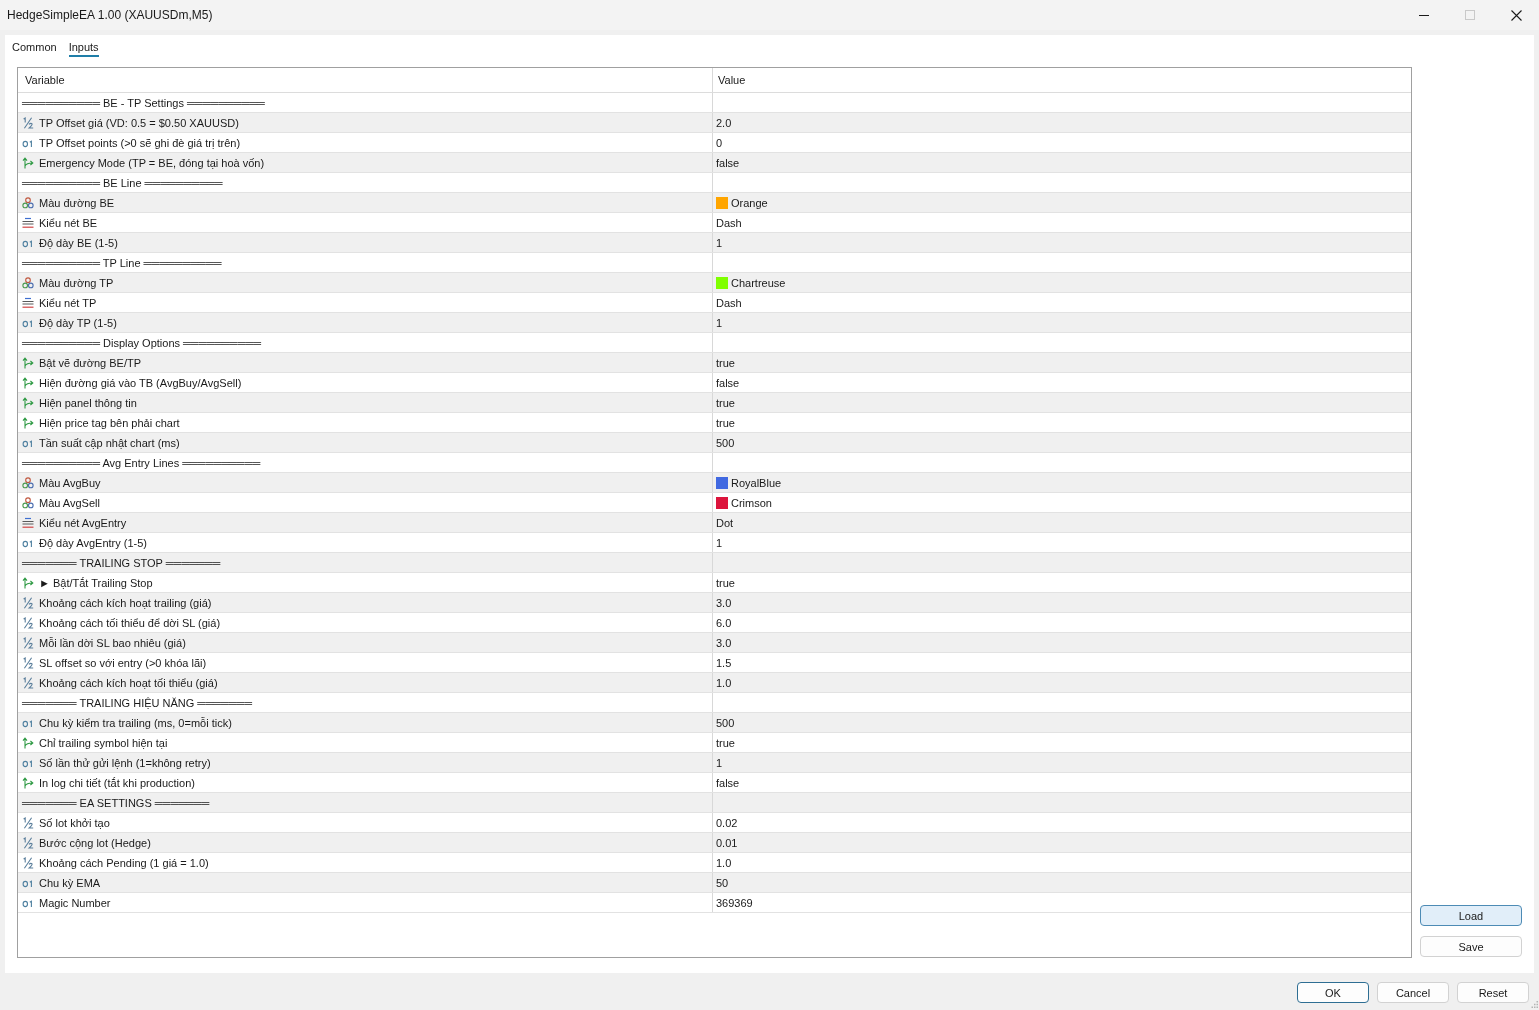 The width and height of the screenshot is (1539, 1010). Describe the element at coordinates (1413, 992) in the screenshot. I see `dialog-button: Cancel` at that location.